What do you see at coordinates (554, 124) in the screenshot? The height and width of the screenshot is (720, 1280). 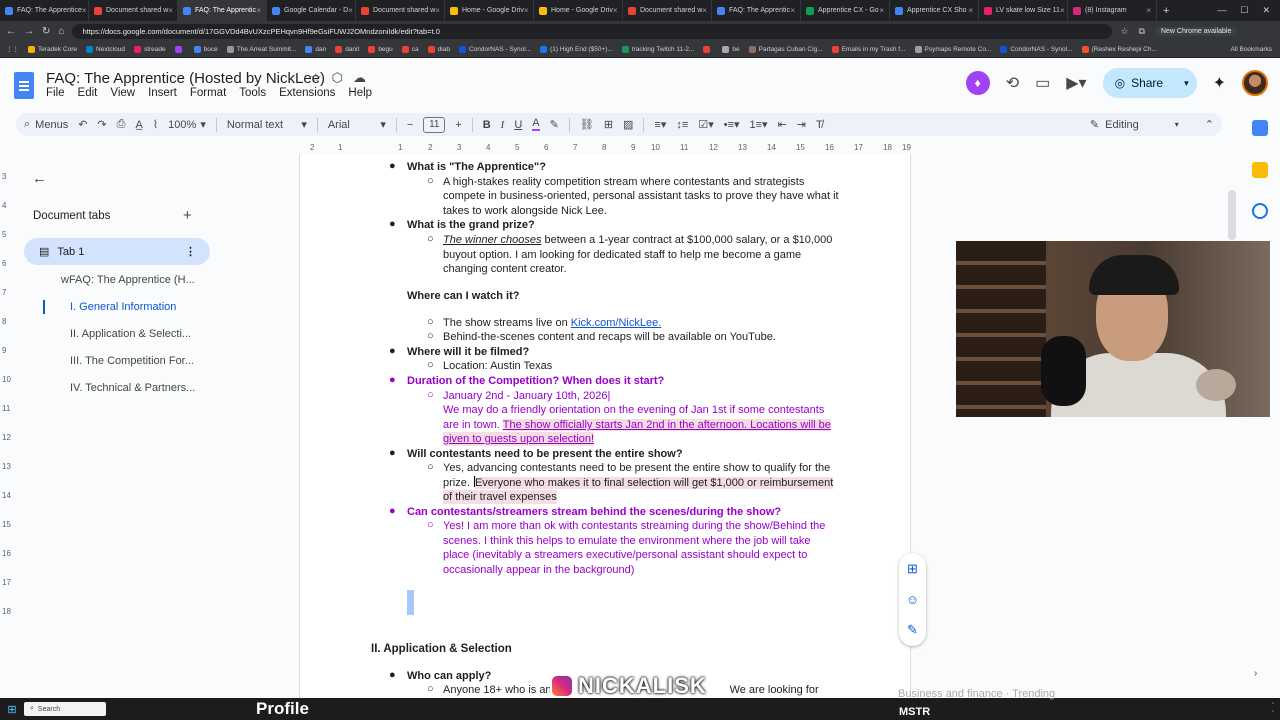 I see `highlight-icon: ✎` at bounding box center [554, 124].